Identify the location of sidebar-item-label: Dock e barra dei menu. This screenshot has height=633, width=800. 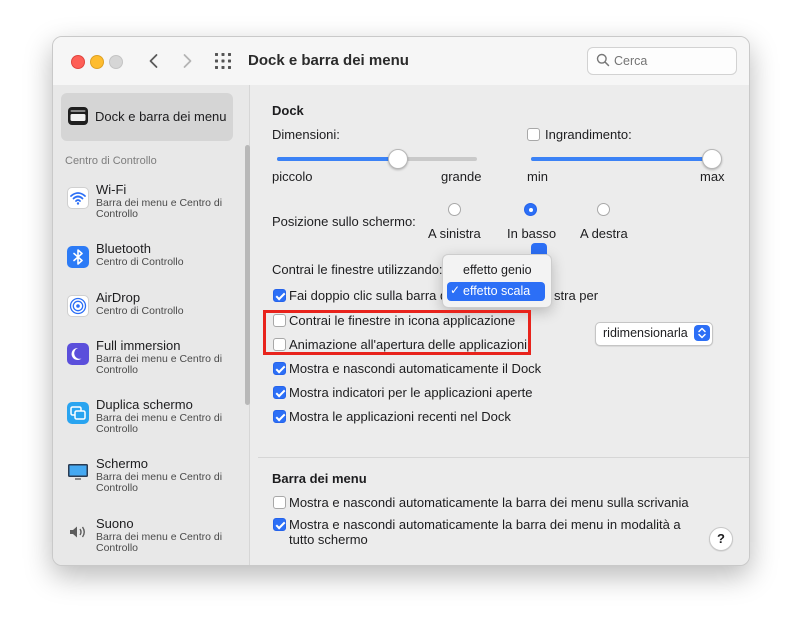
(161, 116).